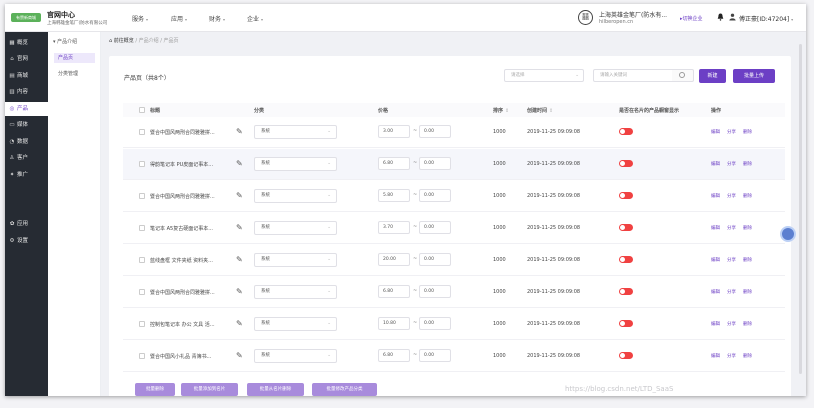  Describe the element at coordinates (209, 389) in the screenshot. I see `bulk-add-to-card-button: 批量添加到名片` at that location.